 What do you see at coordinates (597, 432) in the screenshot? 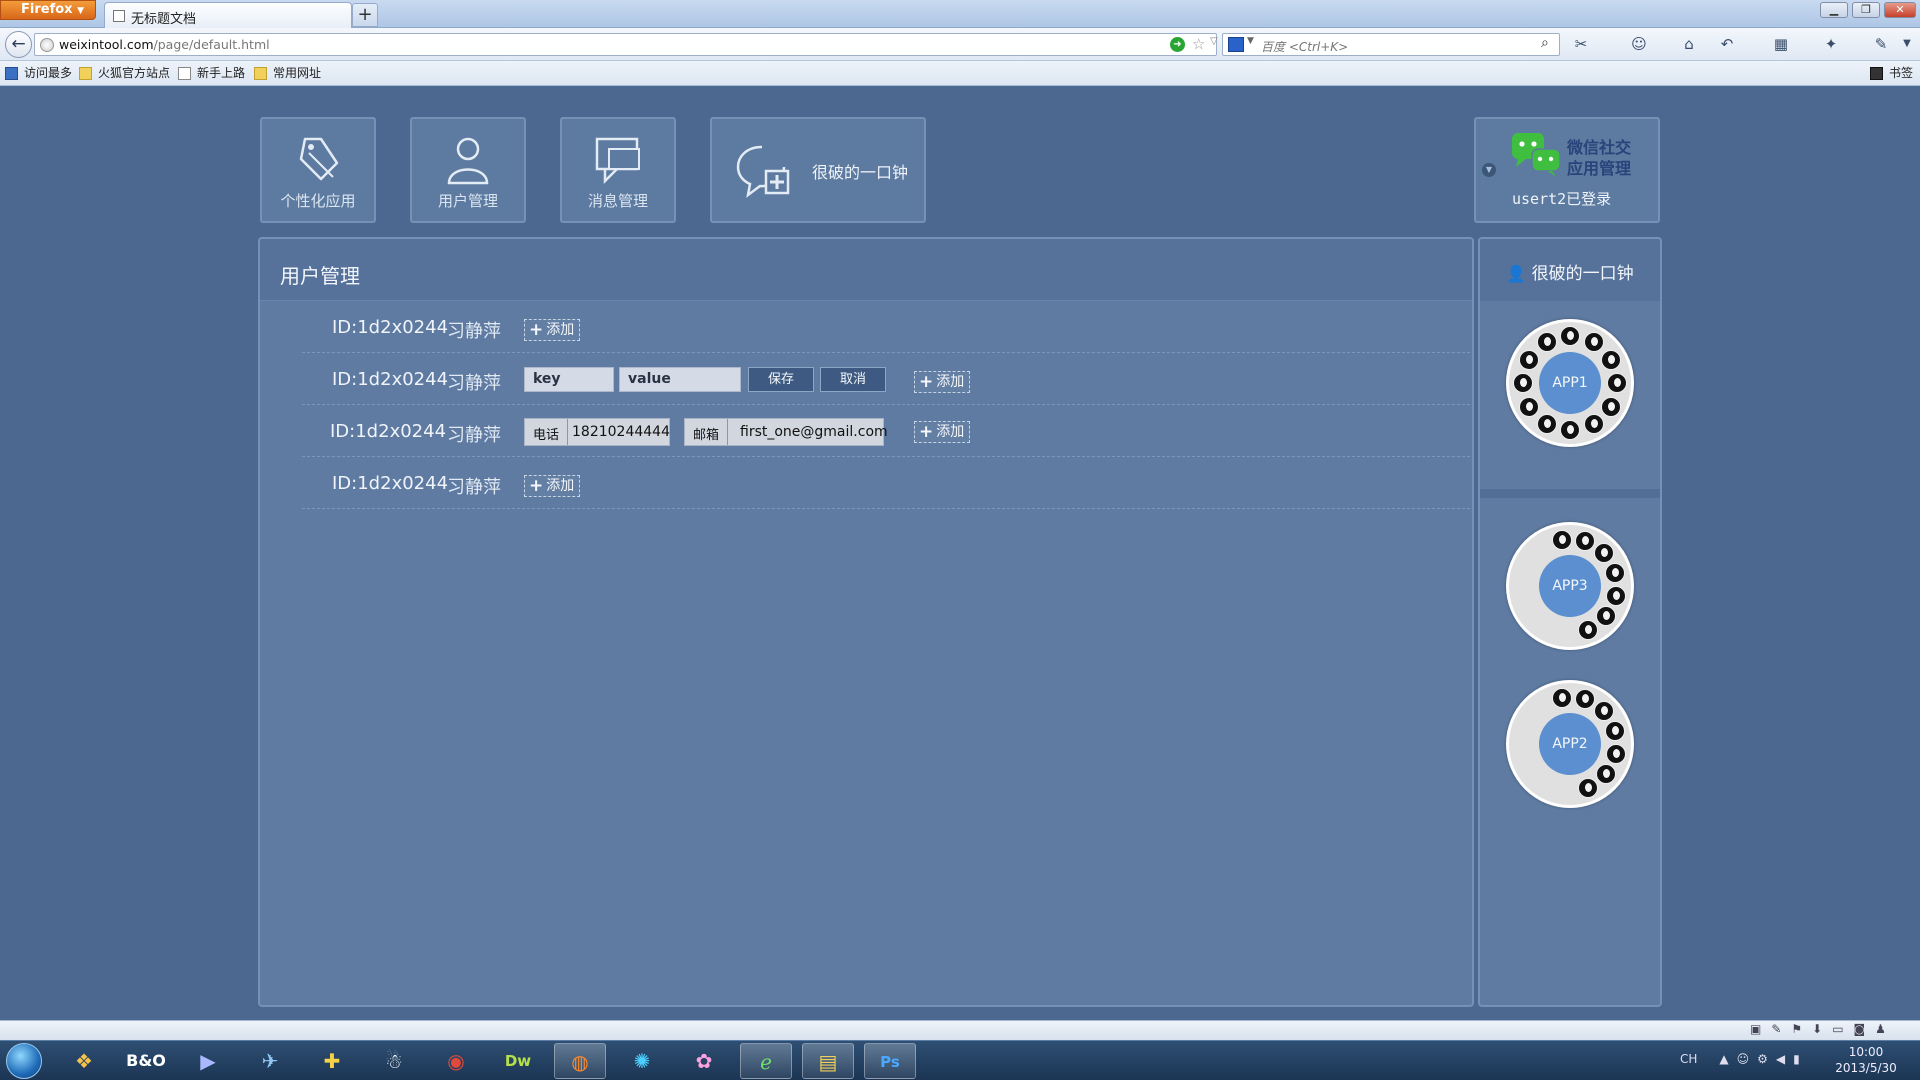
I see `phone-field: 电话 18210244444` at bounding box center [597, 432].